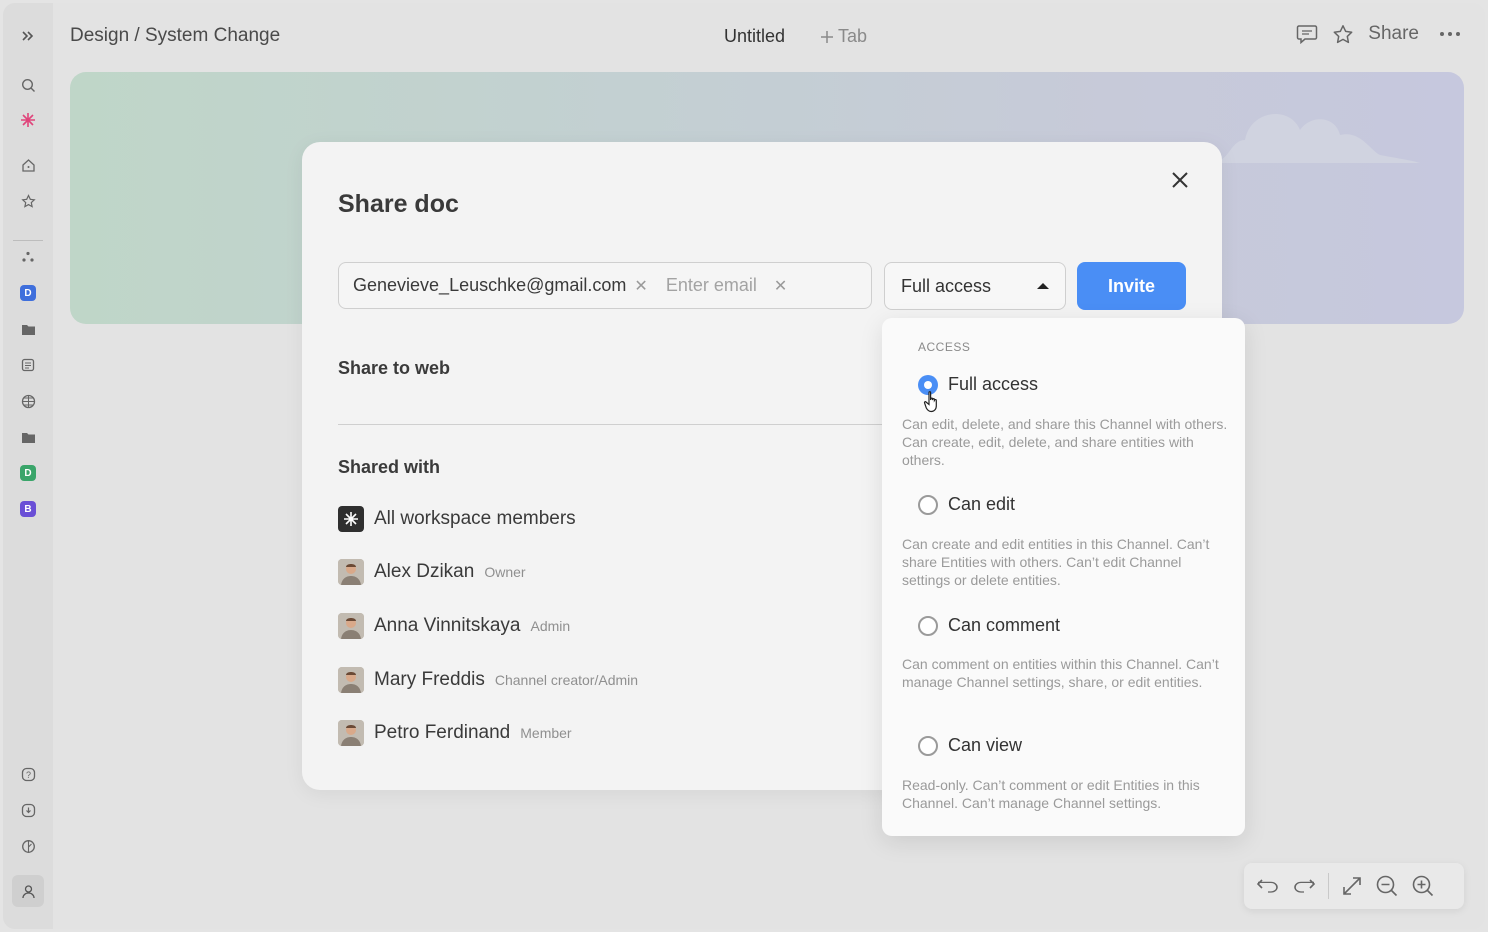 Image resolution: width=1488 pixels, height=932 pixels. I want to click on share-button: Share, so click(1393, 34).